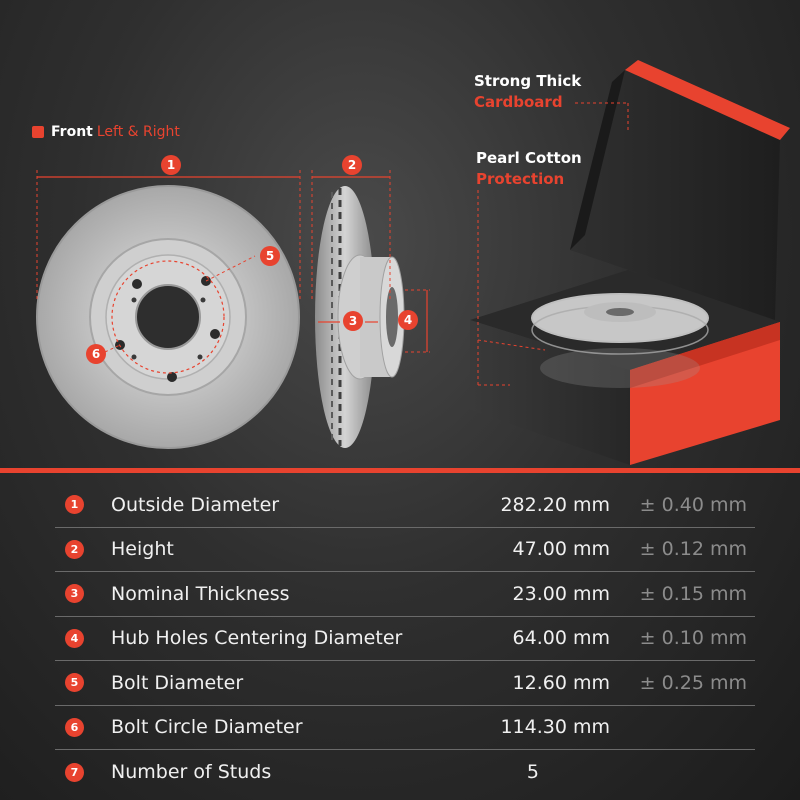  I want to click on section-divider, so click(400, 470).